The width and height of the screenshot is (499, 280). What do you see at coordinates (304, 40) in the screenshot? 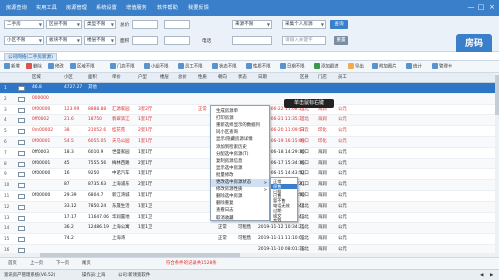
I see `keyword-input: 请输入关键字` at bounding box center [304, 40].